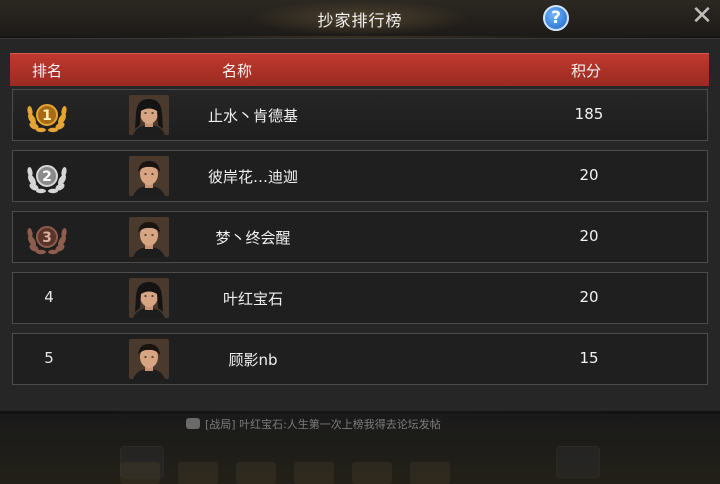 Image resolution: width=720 pixels, height=484 pixels. What do you see at coordinates (360, 473) in the screenshot?
I see `hud-skill-bar` at bounding box center [360, 473].